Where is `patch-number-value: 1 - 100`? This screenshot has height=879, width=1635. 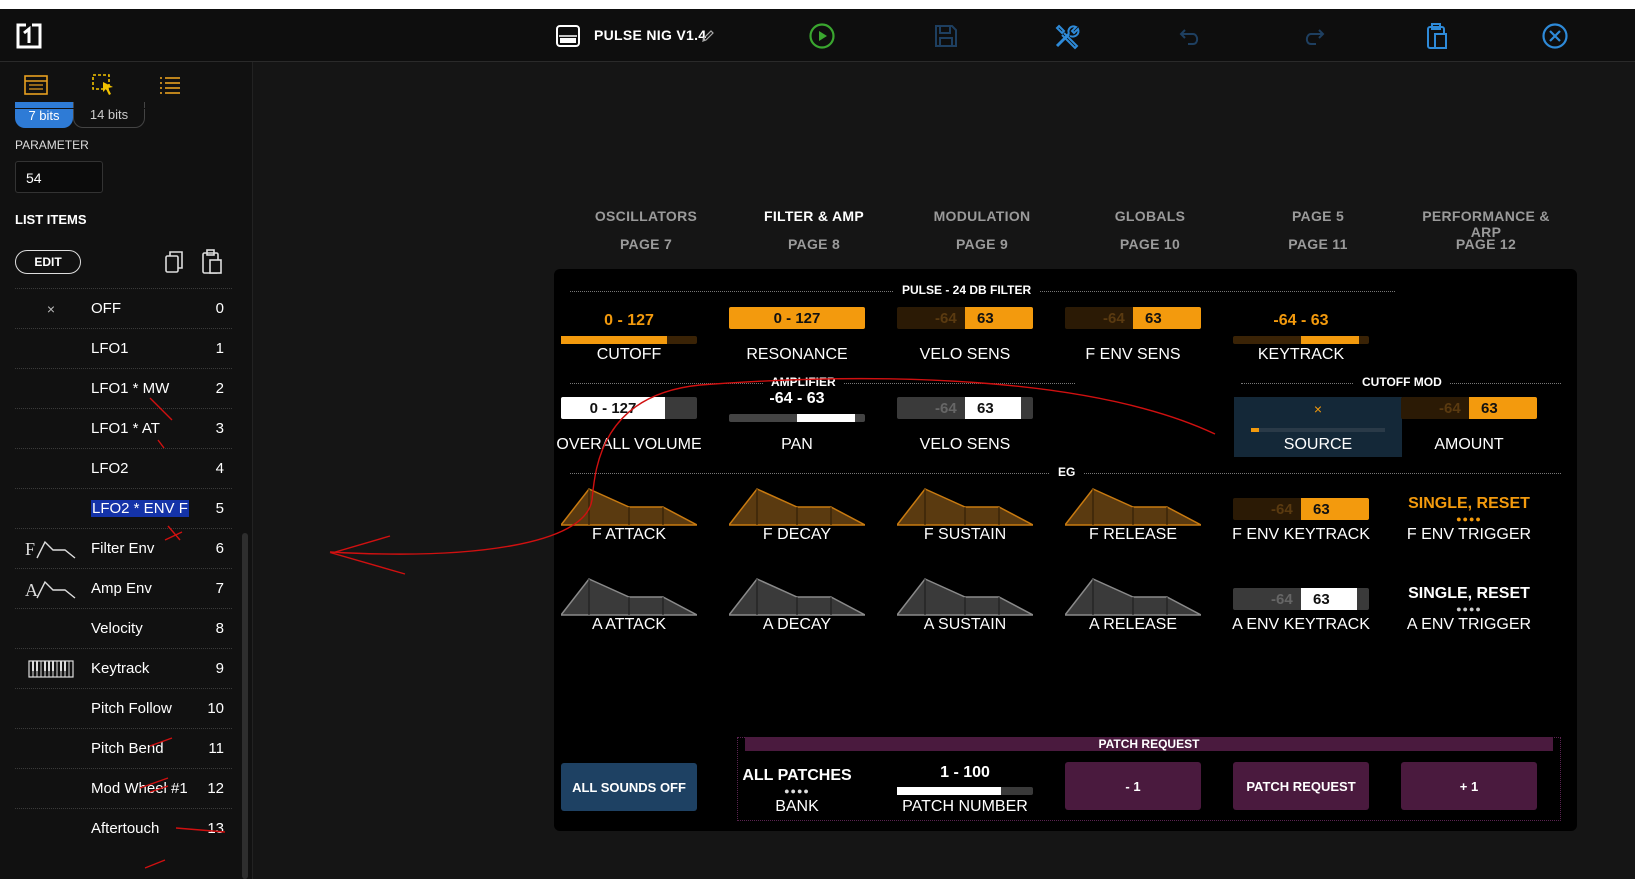
patch-number-value: 1 - 100 is located at coordinates (965, 772).